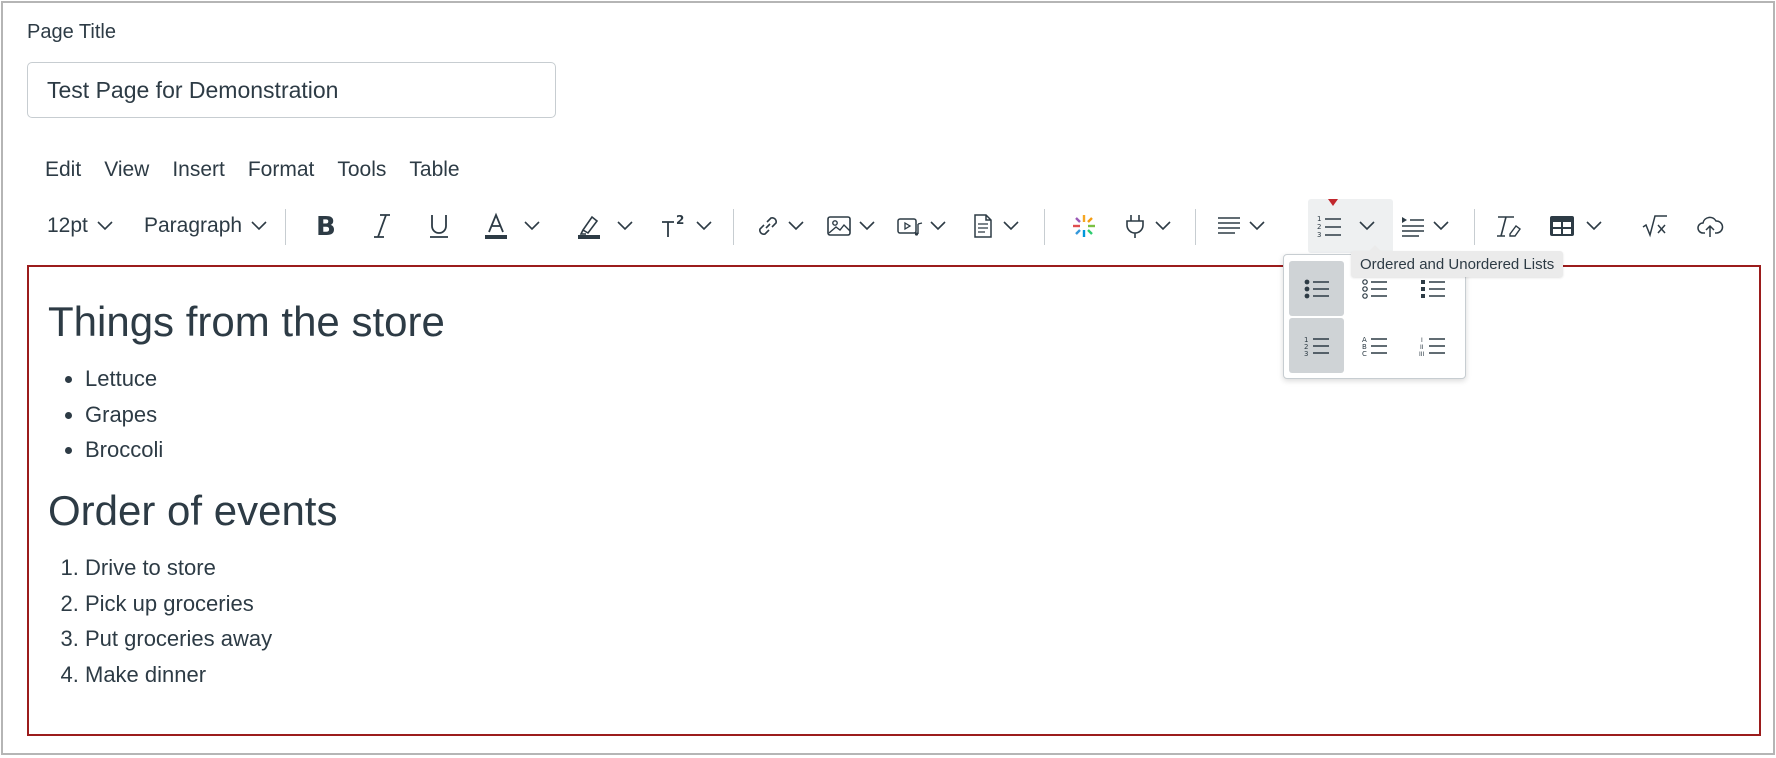 The height and width of the screenshot is (758, 1776). I want to click on svg-text: B, so click(326, 226).